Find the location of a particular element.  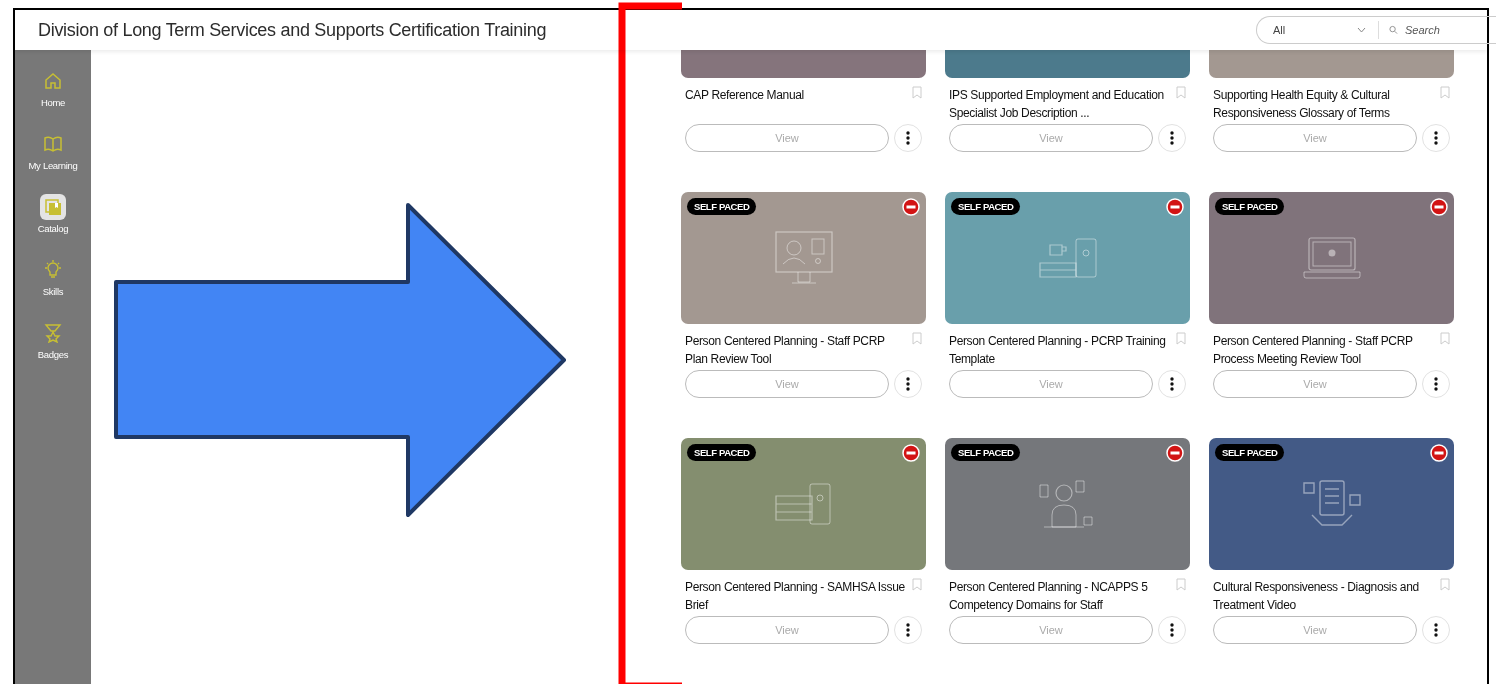

laptop-icon is located at coordinates (1331, 258).